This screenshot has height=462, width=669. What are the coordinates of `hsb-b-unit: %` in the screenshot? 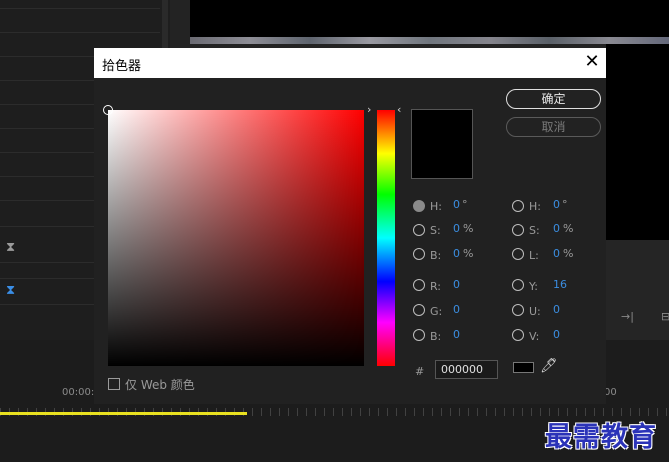 It's located at (468, 253).